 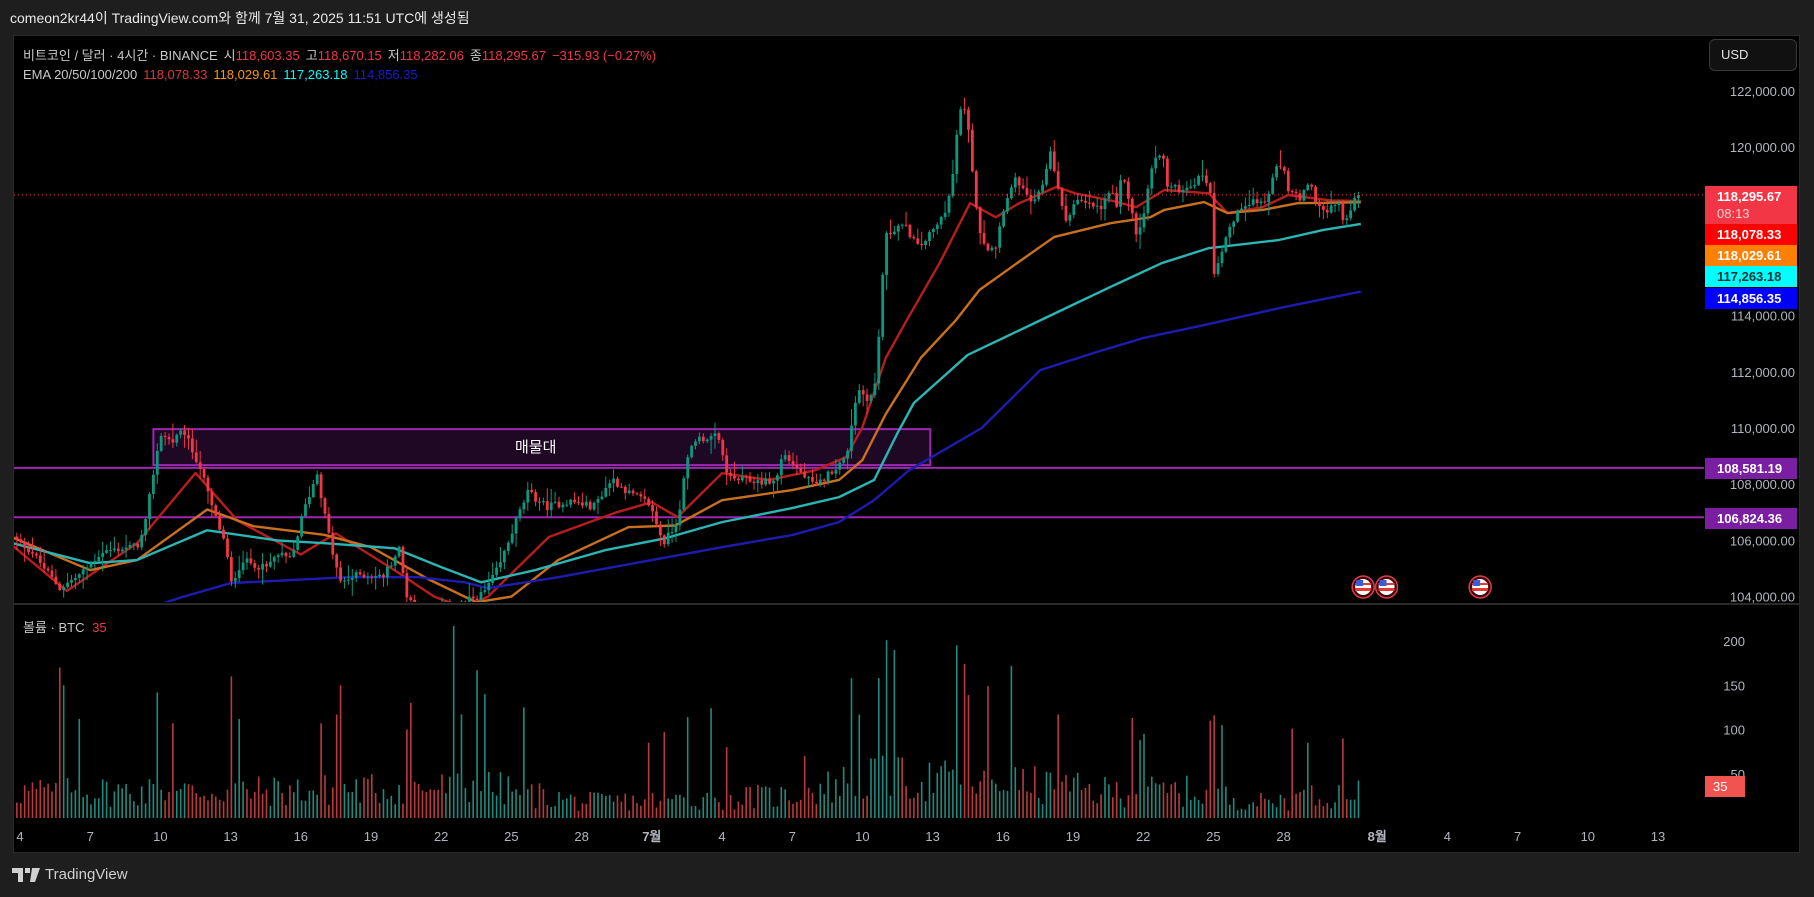 I want to click on volume-axis-label: 200, so click(x=1734, y=641).